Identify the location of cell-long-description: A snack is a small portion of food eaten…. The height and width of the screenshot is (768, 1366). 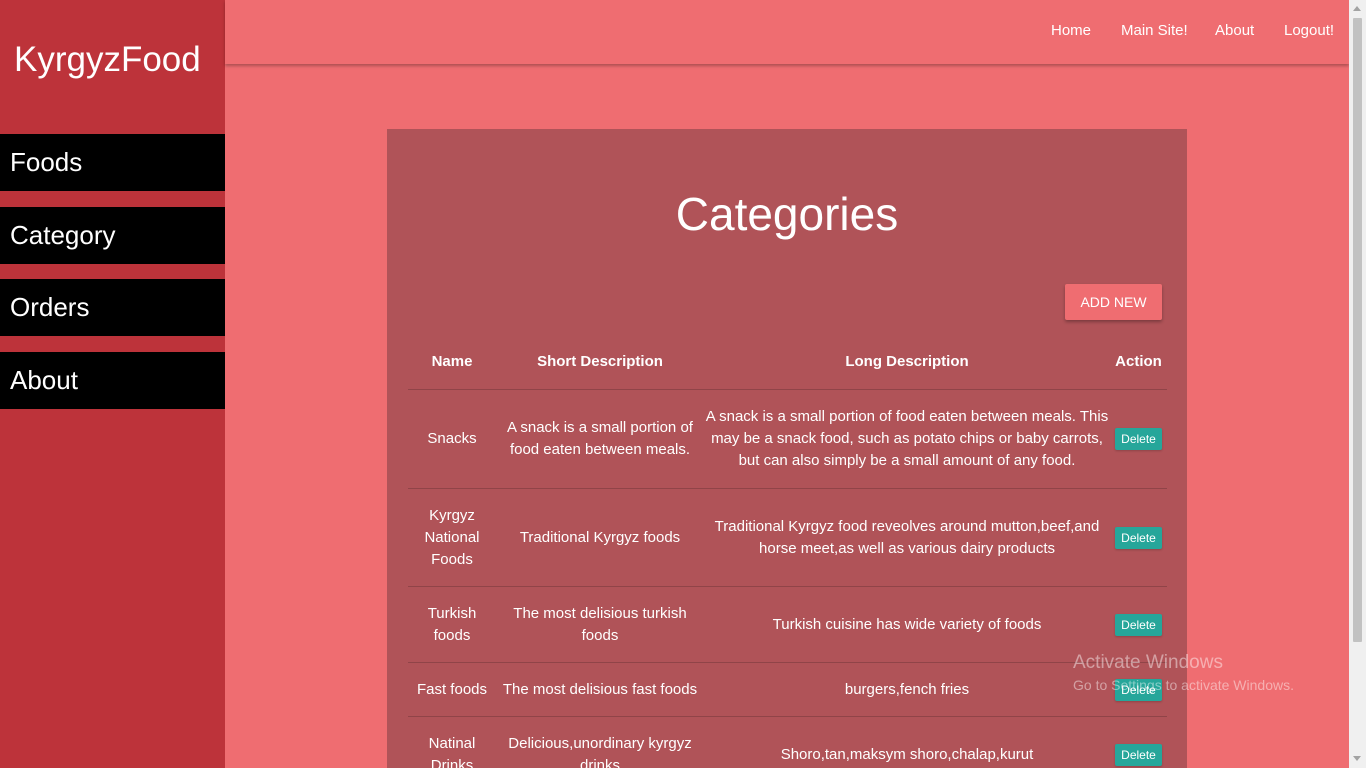
(907, 439).